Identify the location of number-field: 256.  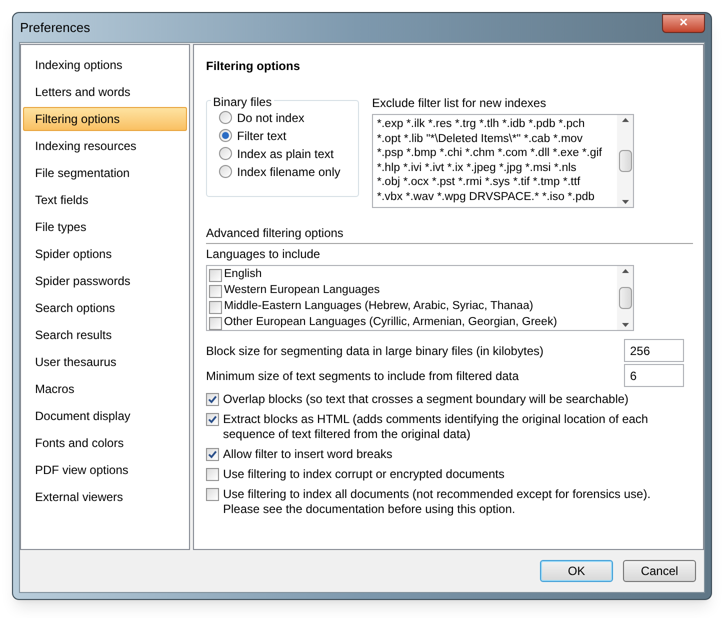
(654, 350).